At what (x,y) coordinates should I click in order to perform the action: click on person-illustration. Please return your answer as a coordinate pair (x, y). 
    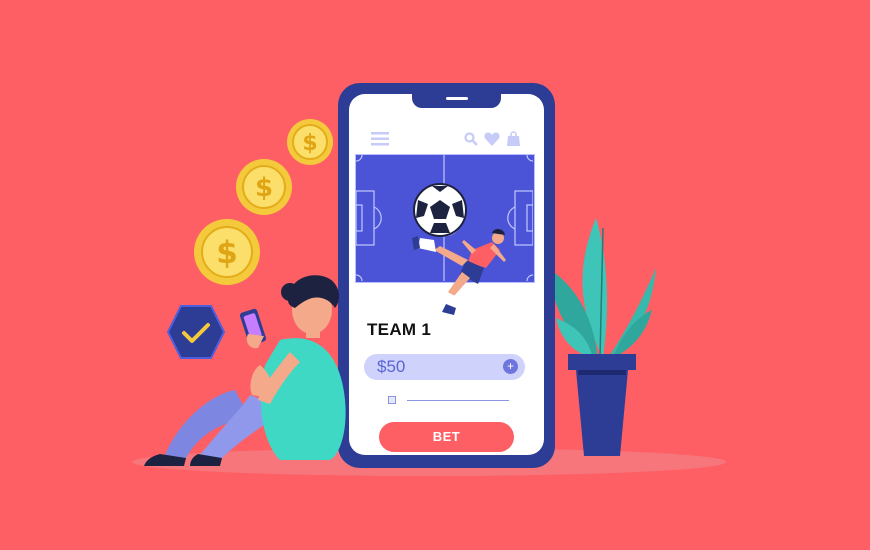
    Looking at the image, I should click on (245, 370).